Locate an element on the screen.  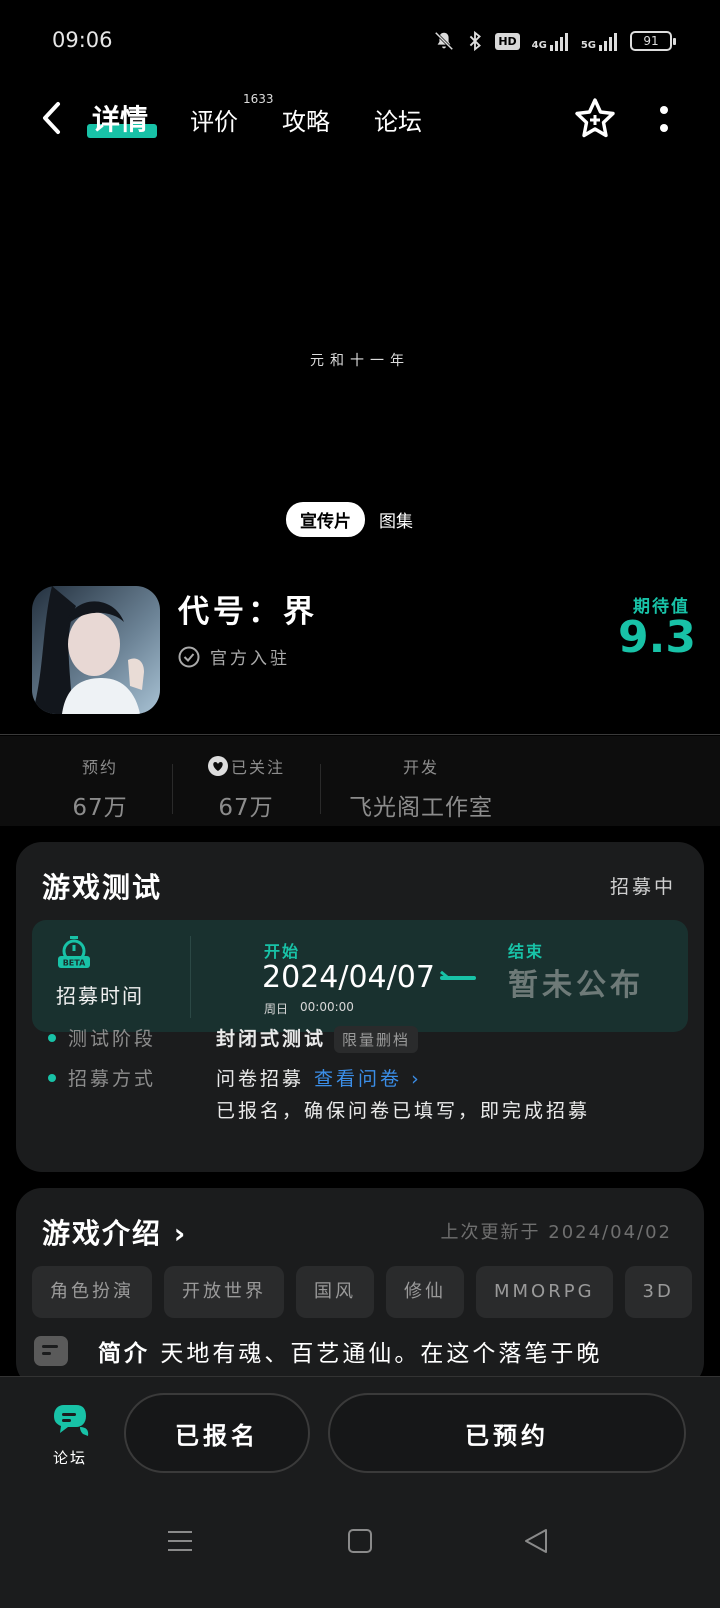
method-note: 已报名，确保问卷已填写，即完成招募 is located at coordinates (403, 1111).